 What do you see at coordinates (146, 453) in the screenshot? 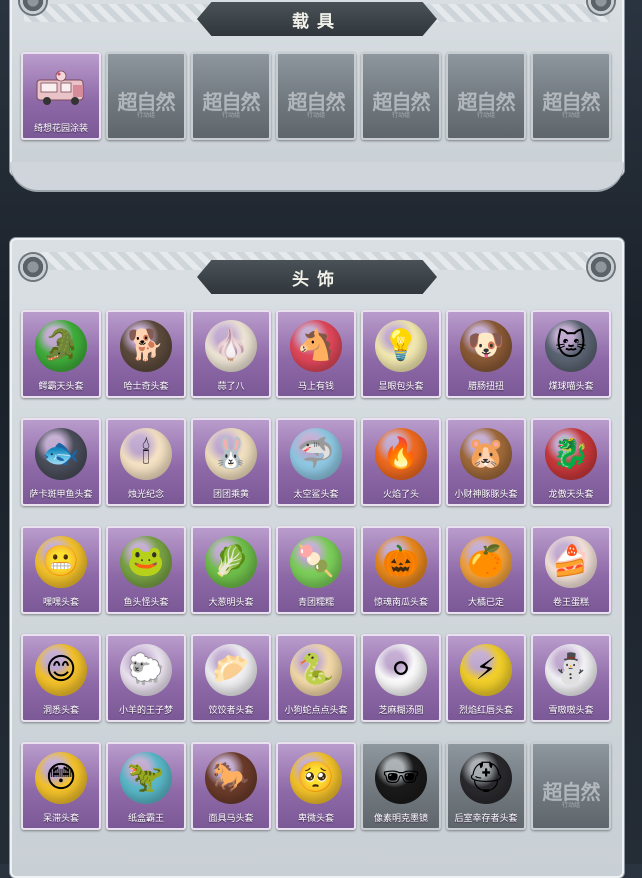
I see `headwear-thumbnail-icon: 🕯` at bounding box center [146, 453].